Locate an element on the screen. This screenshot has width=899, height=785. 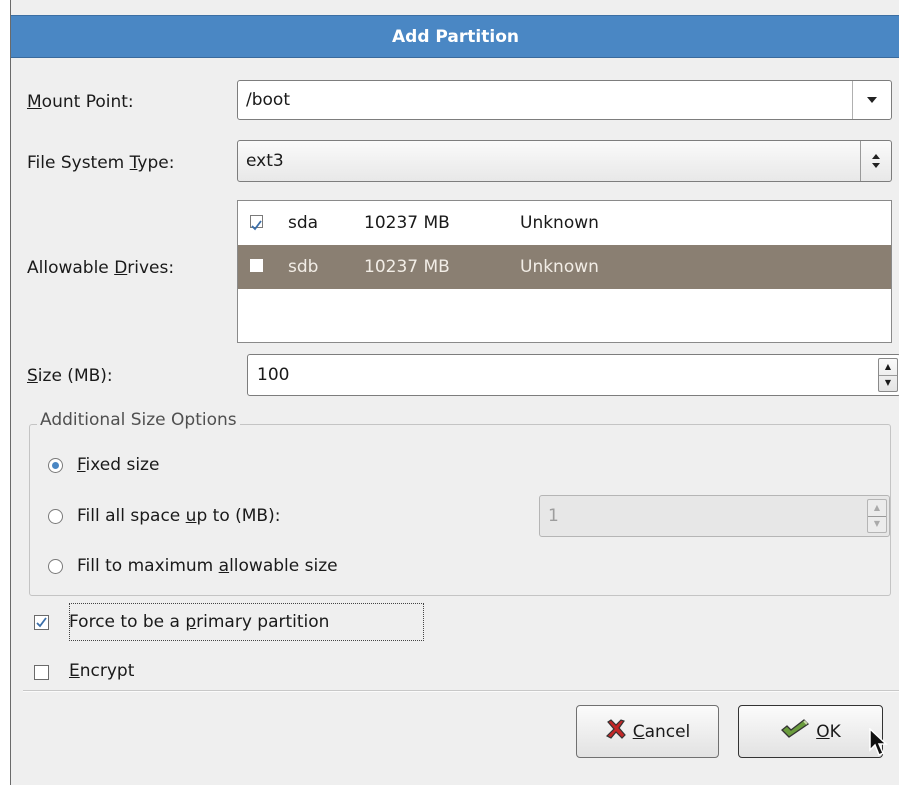
fixed-size-label: Fixed size is located at coordinates (118, 465).